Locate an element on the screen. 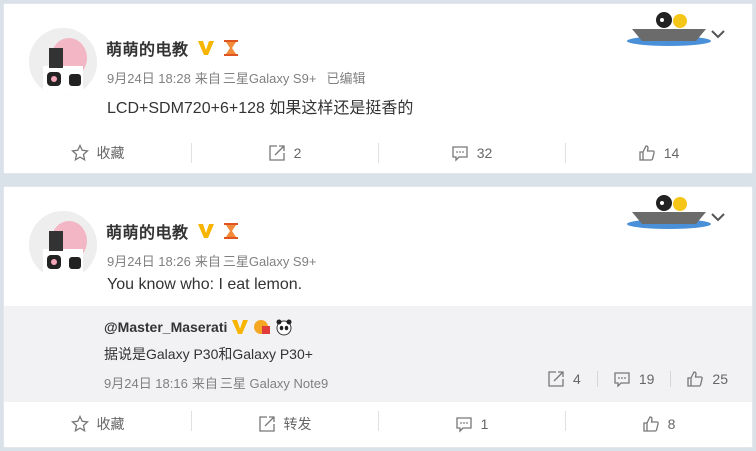 Image resolution: width=756 pixels, height=451 pixels. post-time: 9月24日 18:28 is located at coordinates (149, 78).